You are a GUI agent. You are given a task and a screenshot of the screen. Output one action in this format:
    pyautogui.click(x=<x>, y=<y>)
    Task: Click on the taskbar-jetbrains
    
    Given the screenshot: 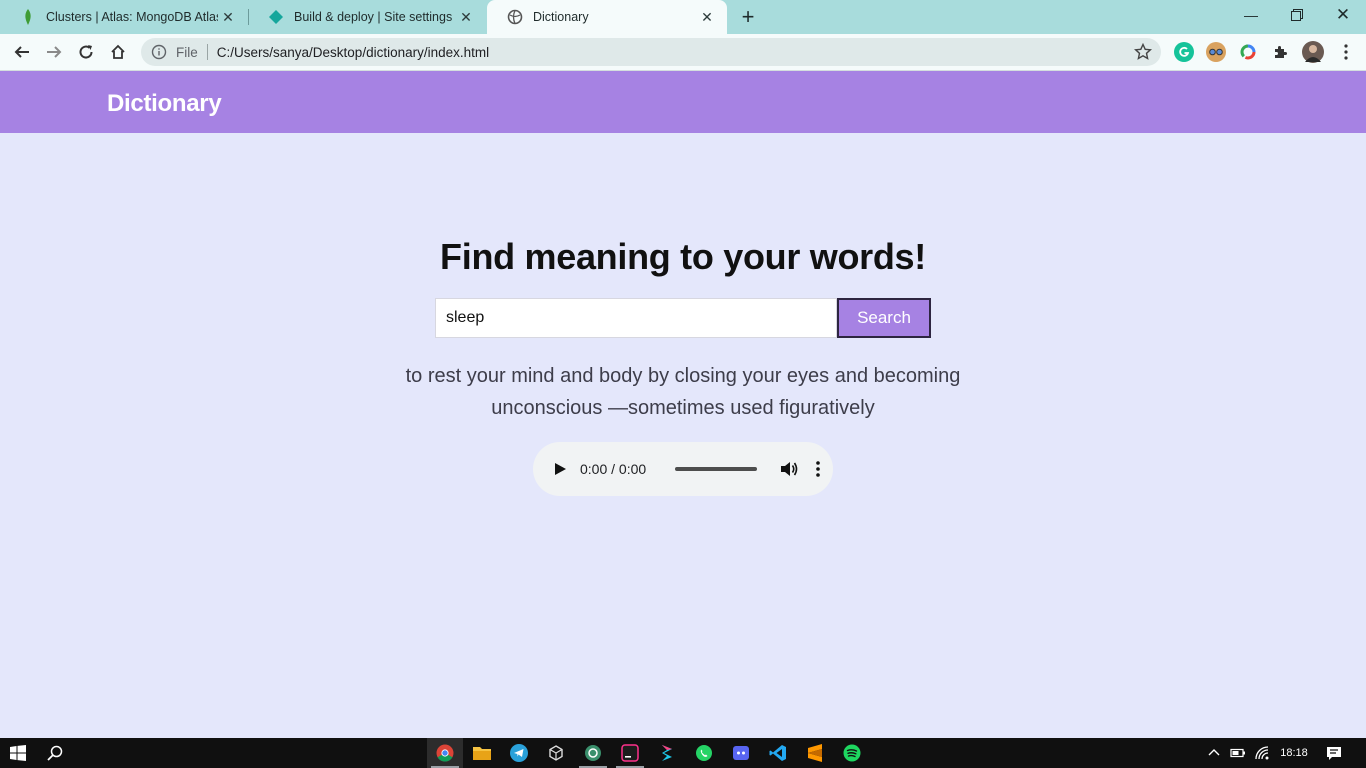 What is the action you would take?
    pyautogui.click(x=630, y=753)
    